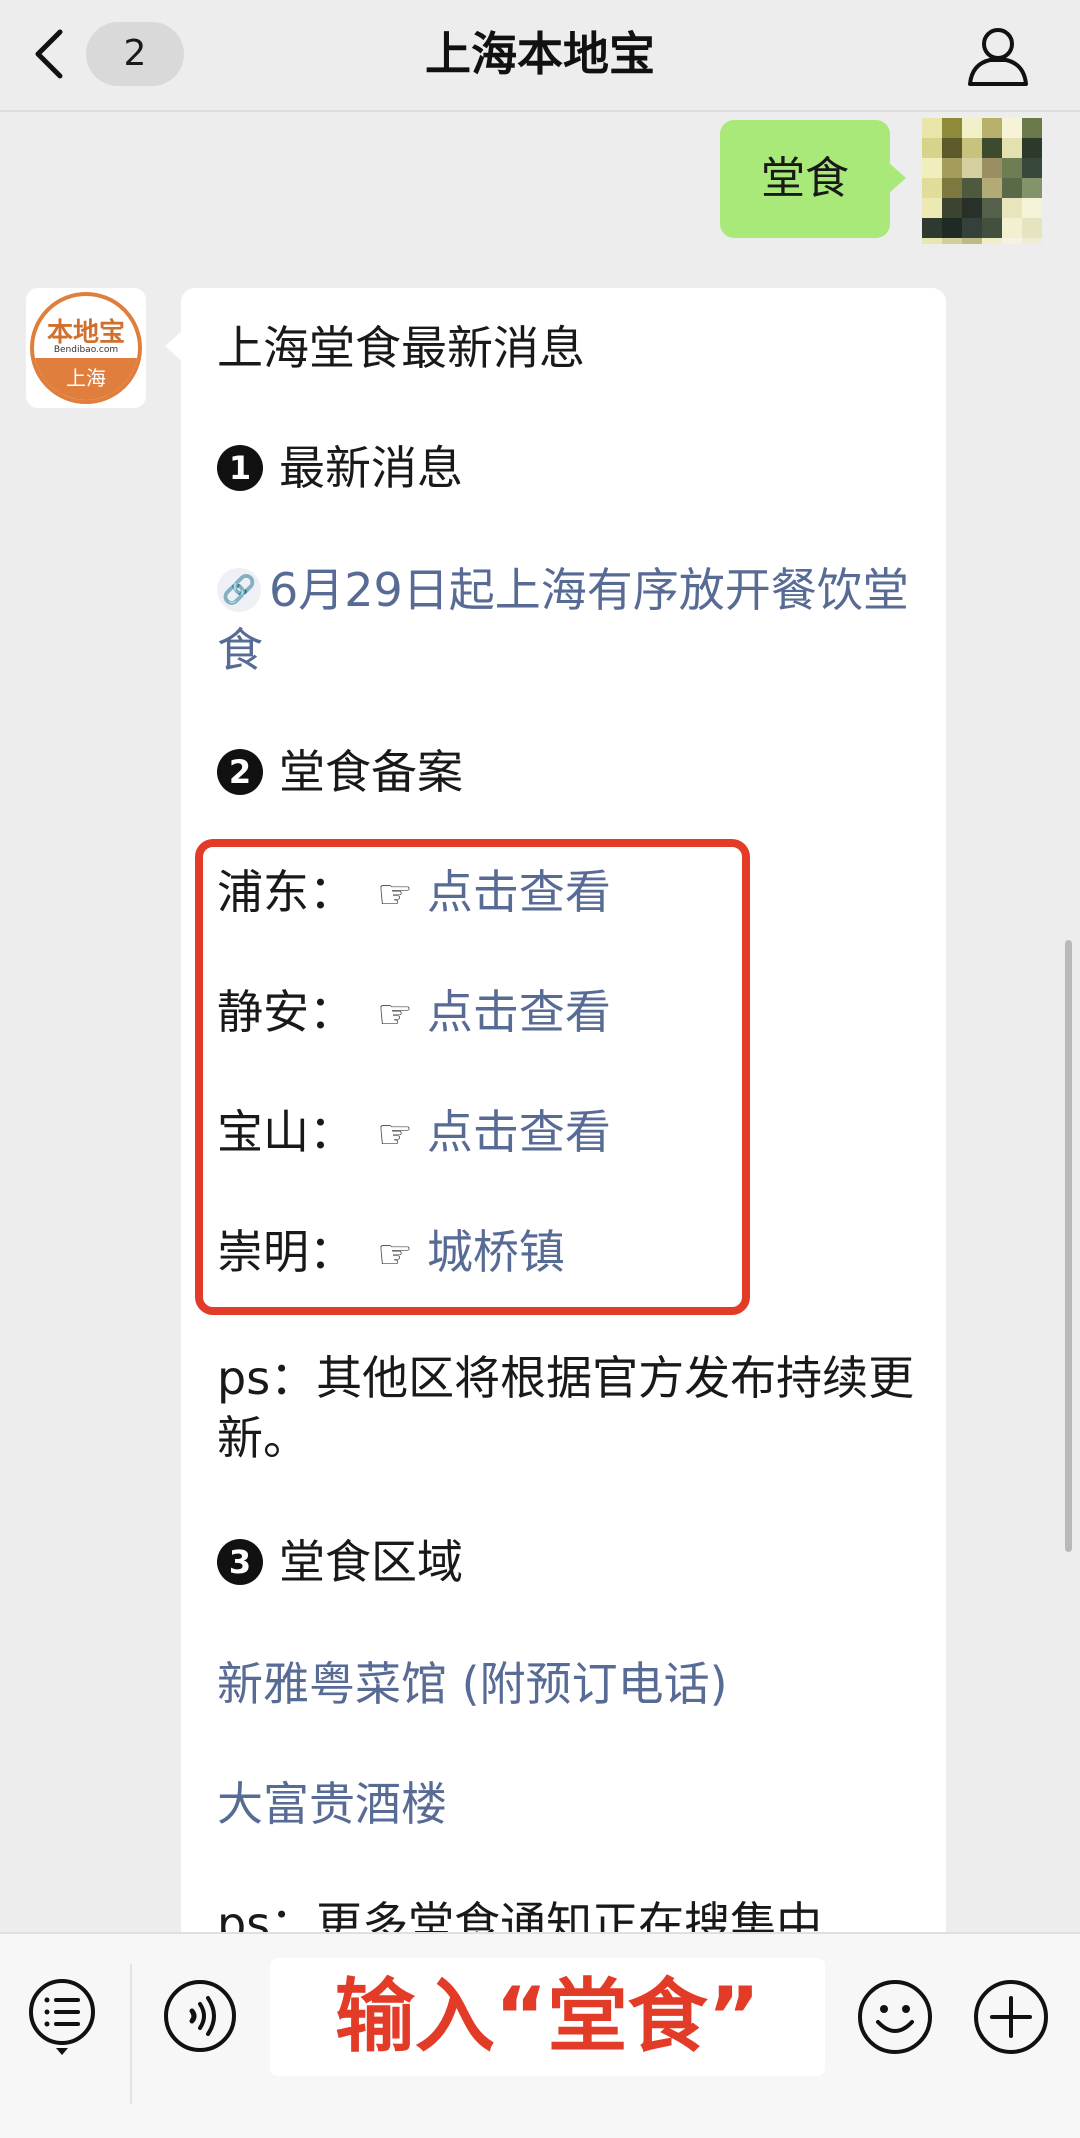 The width and height of the screenshot is (1080, 2138). Describe the element at coordinates (567, 772) in the screenshot. I see `section-heading-registration: 2 堂食备案` at that location.